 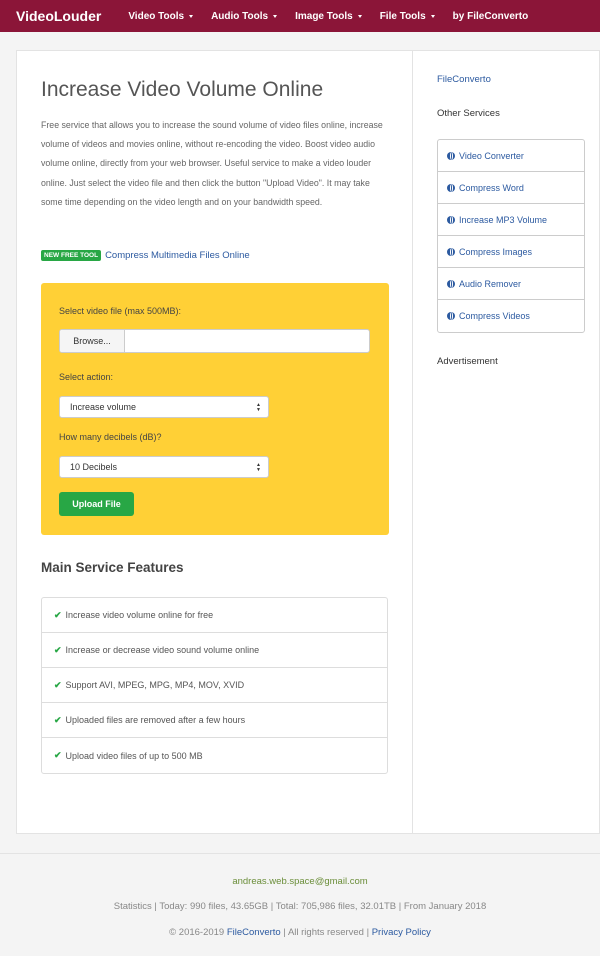 I want to click on upload-file-button: Upload File, so click(x=96, y=504).